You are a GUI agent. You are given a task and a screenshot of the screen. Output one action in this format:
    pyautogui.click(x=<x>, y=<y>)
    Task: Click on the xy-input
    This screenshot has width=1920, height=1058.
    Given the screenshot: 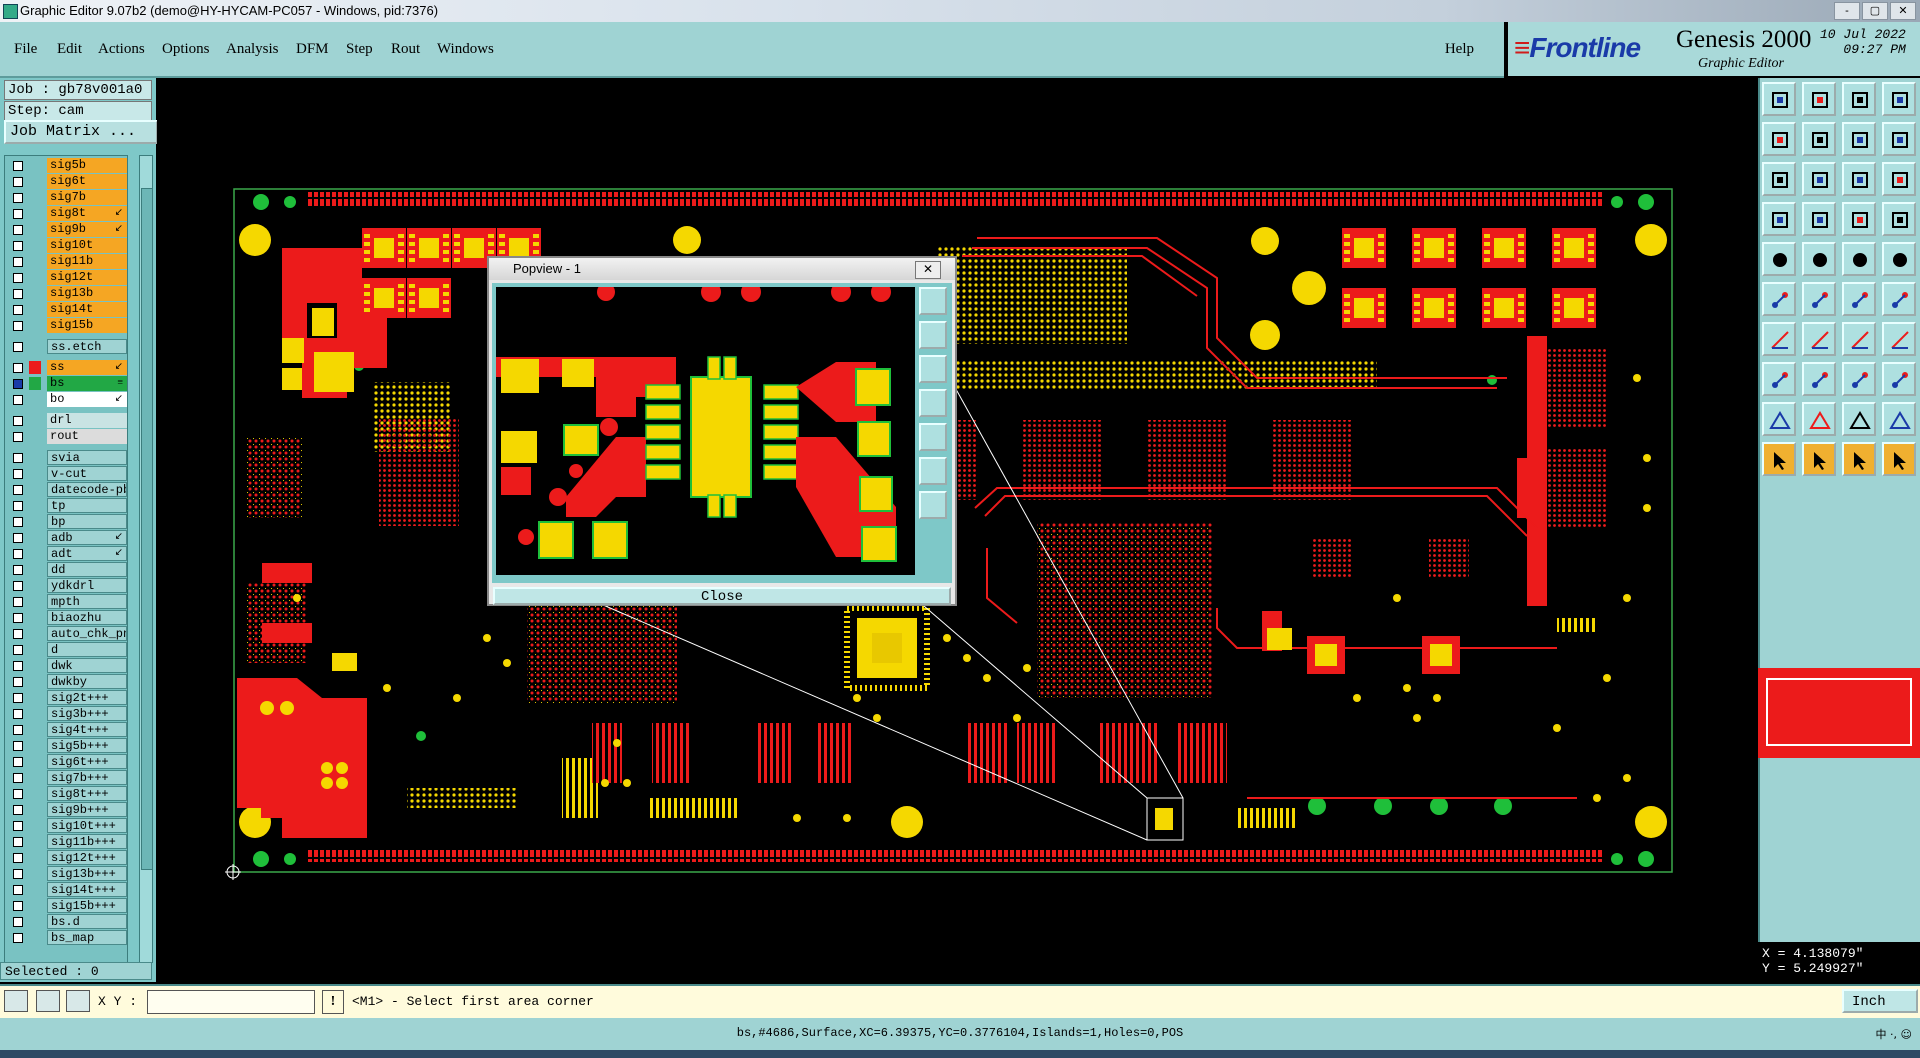 What is the action you would take?
    pyautogui.click(x=231, y=1002)
    